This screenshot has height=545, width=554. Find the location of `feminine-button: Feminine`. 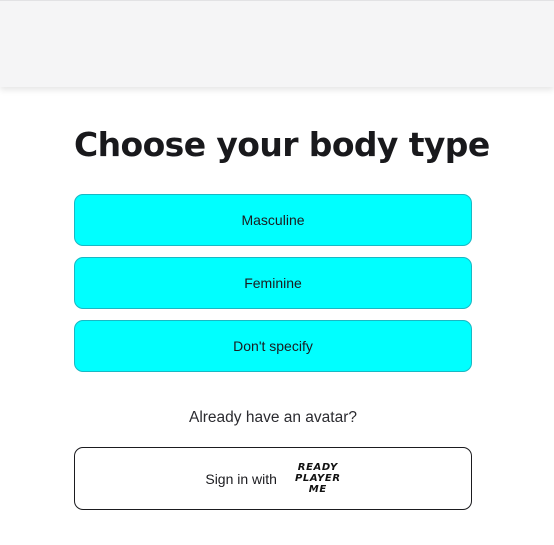

feminine-button: Feminine is located at coordinates (273, 283).